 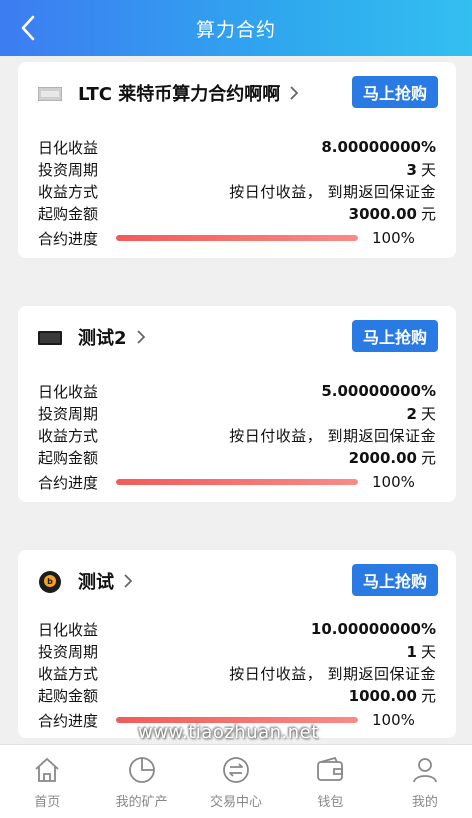 What do you see at coordinates (378, 391) in the screenshot?
I see `daily-yield-value: 5.00000000%` at bounding box center [378, 391].